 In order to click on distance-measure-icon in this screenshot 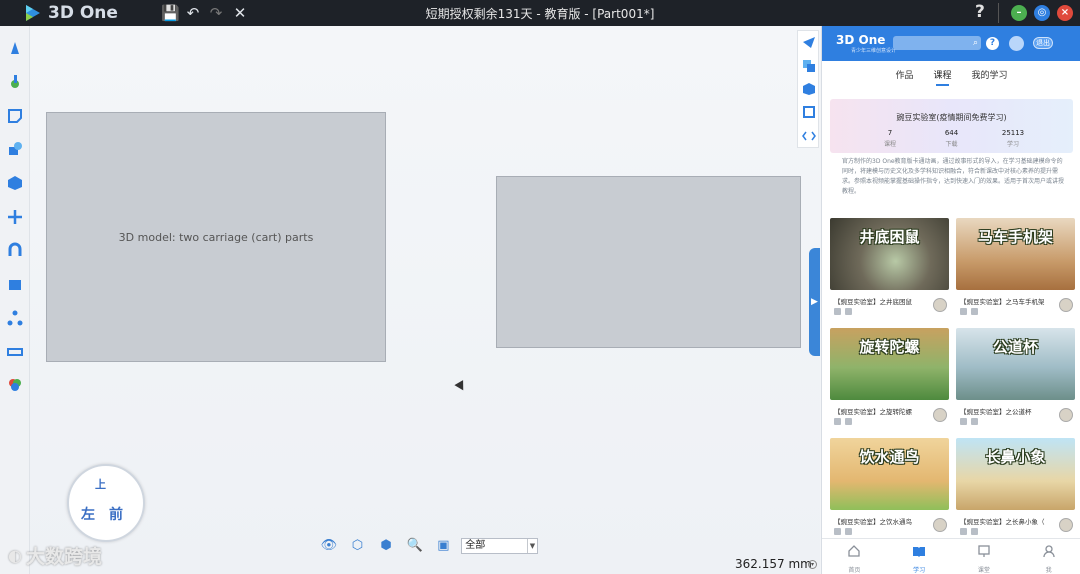, I will do `click(15, 351)`.